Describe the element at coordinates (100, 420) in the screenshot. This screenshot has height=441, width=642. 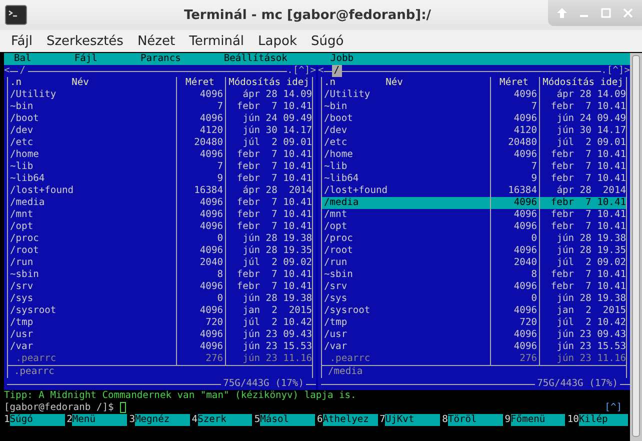
I see `function-key: Menü` at that location.